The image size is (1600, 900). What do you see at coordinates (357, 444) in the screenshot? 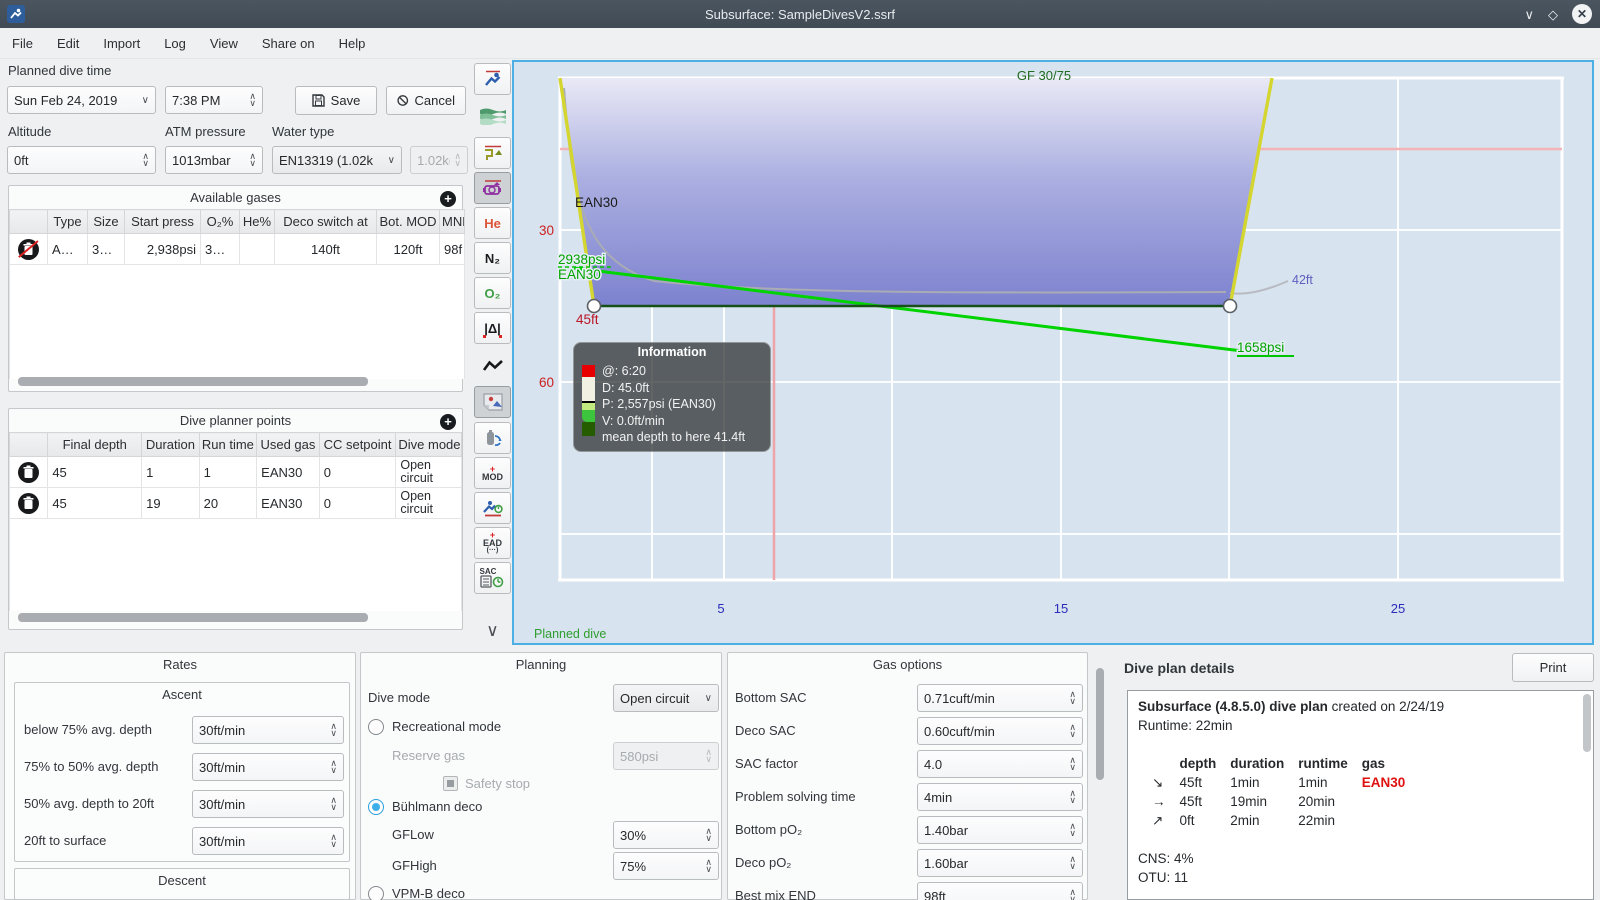
I see `col-cc-setpoint: CC setpoint` at bounding box center [357, 444].